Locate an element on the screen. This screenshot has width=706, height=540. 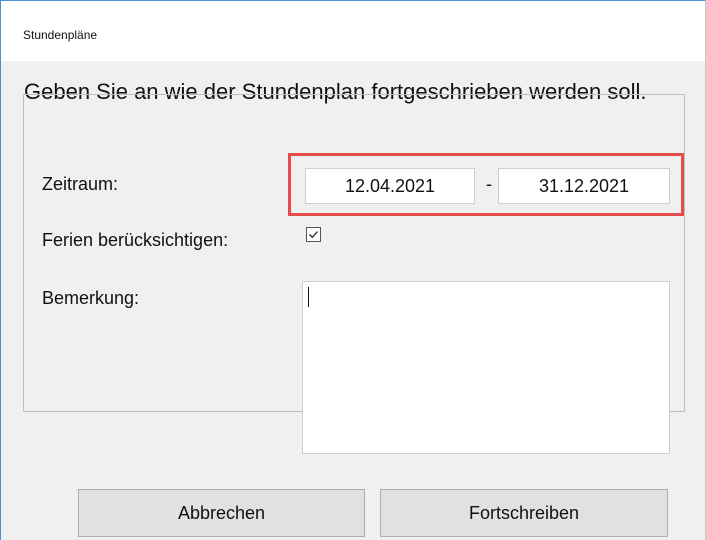
ferien-checkbox is located at coordinates (313, 234).